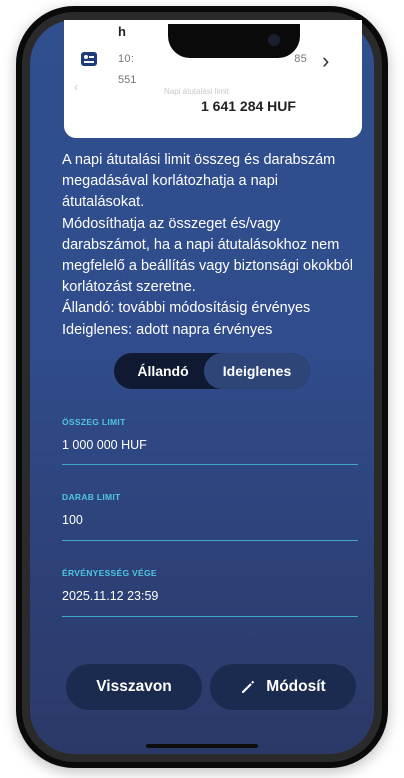 The height and width of the screenshot is (778, 404). Describe the element at coordinates (110, 596) in the screenshot. I see `field-value: 2025.11.12 23:59` at that location.